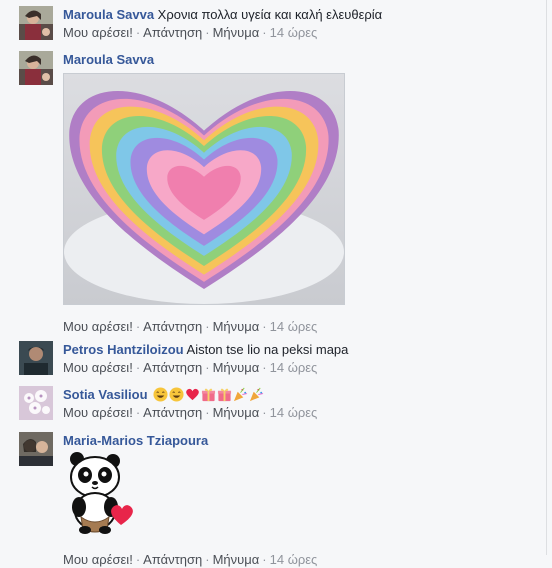 The width and height of the screenshot is (552, 568). What do you see at coordinates (270, 14) in the screenshot?
I see `comment-text: Χρονια πολλα υγεία και καλή ελευθερία` at bounding box center [270, 14].